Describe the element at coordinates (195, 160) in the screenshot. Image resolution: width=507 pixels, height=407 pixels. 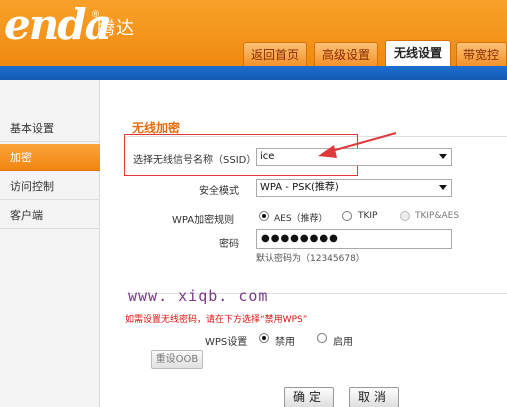
I see `ssid-label: 选择无线信号名称（SSID）` at that location.